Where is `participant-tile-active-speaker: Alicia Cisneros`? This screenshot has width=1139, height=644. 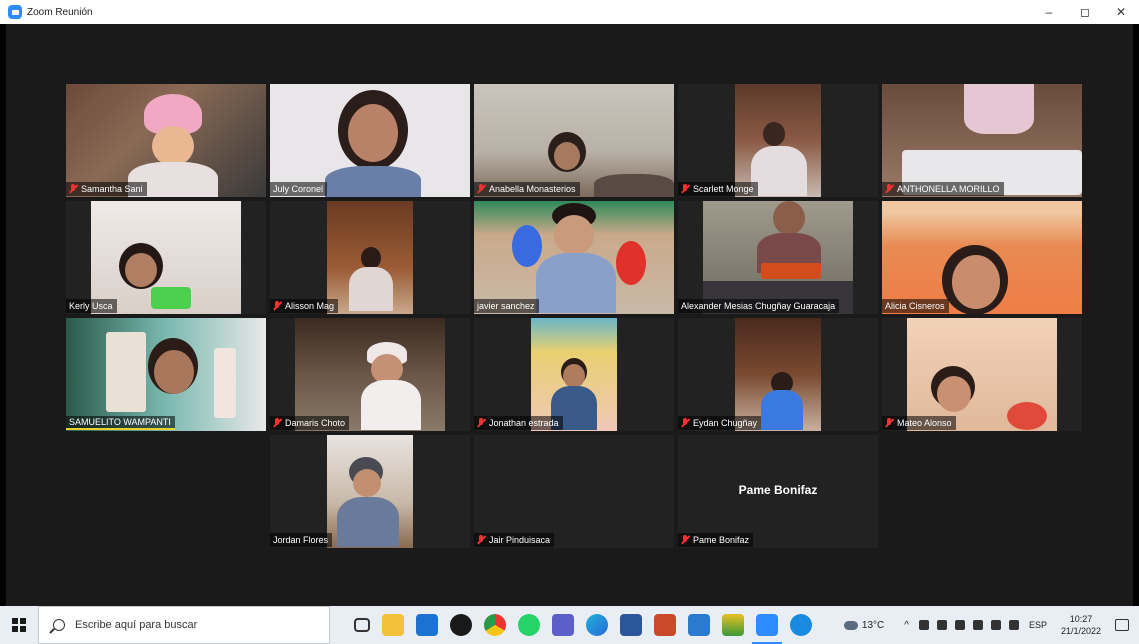 participant-tile-active-speaker: Alicia Cisneros is located at coordinates (982, 257).